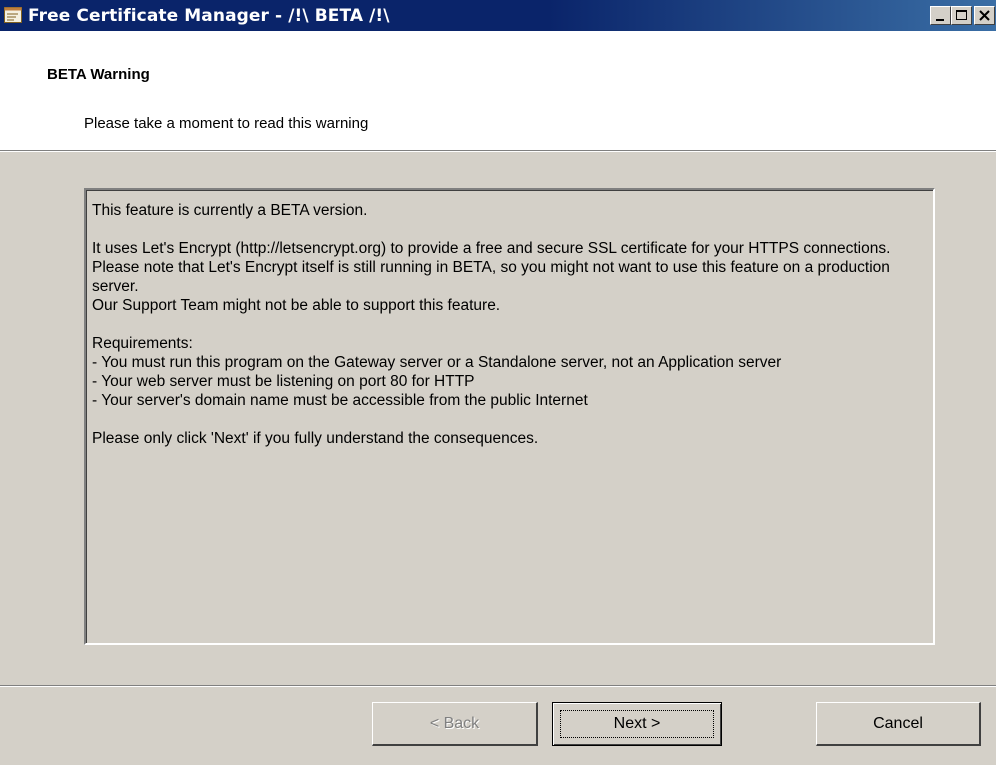 The image size is (996, 765). What do you see at coordinates (455, 724) in the screenshot?
I see `back-button: < Back` at bounding box center [455, 724].